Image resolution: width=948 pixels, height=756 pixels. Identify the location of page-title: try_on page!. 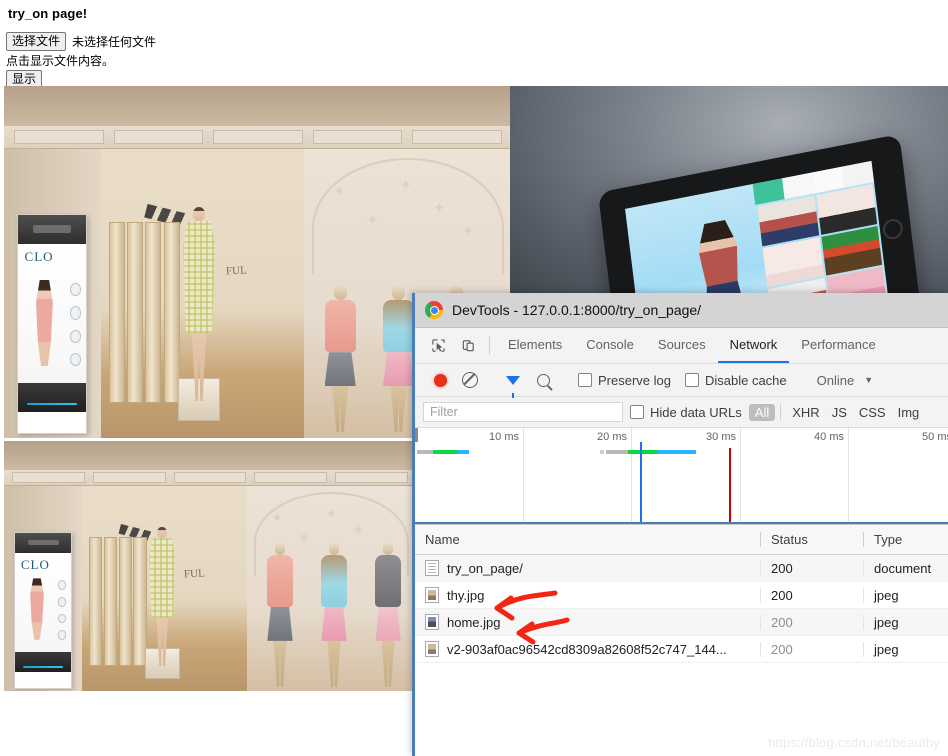
(48, 13).